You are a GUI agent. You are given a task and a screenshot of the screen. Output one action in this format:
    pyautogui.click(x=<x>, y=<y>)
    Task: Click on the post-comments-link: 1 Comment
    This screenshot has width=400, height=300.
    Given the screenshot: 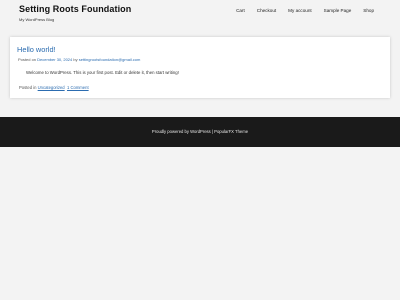 What is the action you would take?
    pyautogui.click(x=78, y=87)
    